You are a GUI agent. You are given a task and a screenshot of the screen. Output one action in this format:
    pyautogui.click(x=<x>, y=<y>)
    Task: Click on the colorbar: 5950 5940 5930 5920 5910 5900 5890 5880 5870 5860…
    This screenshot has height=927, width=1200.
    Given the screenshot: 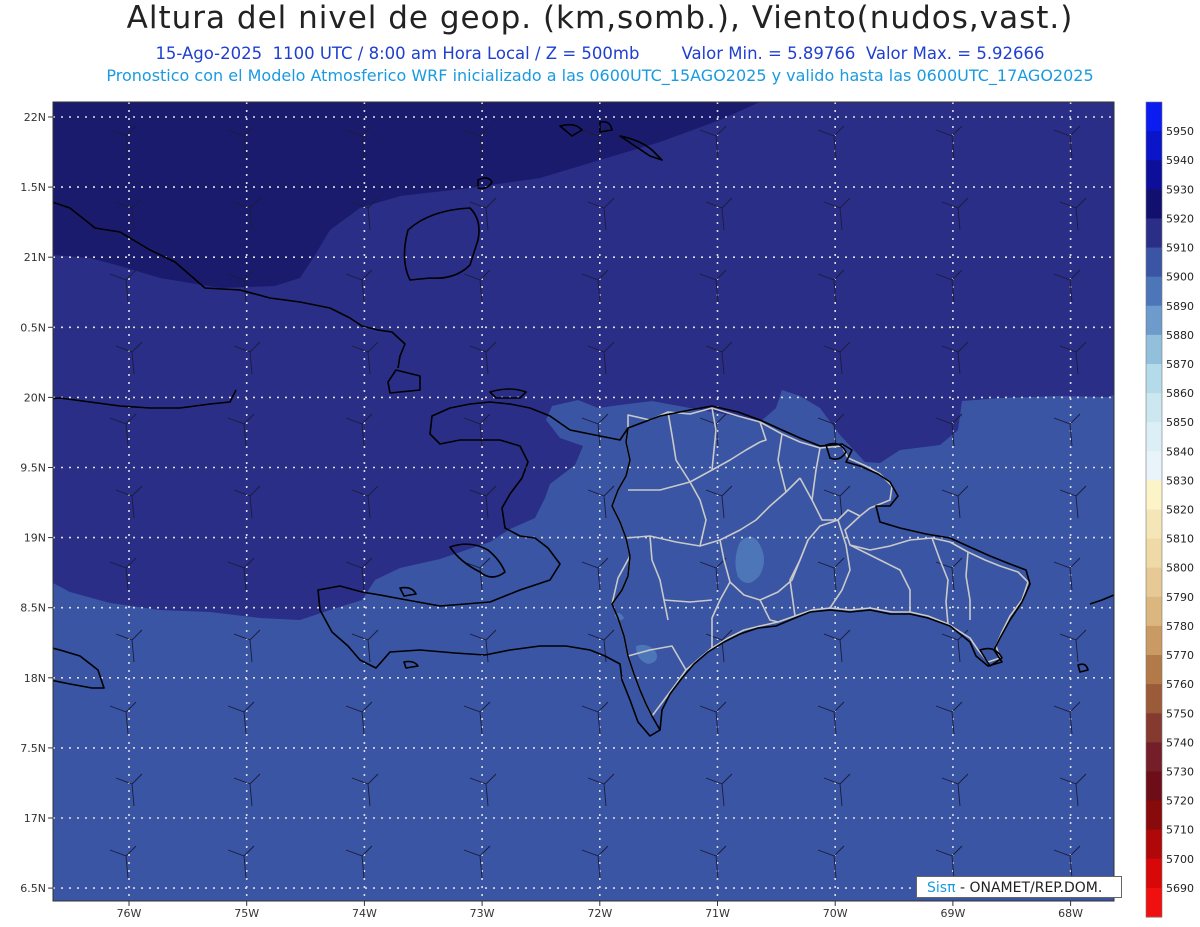 What is the action you would take?
    pyautogui.click(x=1169, y=509)
    